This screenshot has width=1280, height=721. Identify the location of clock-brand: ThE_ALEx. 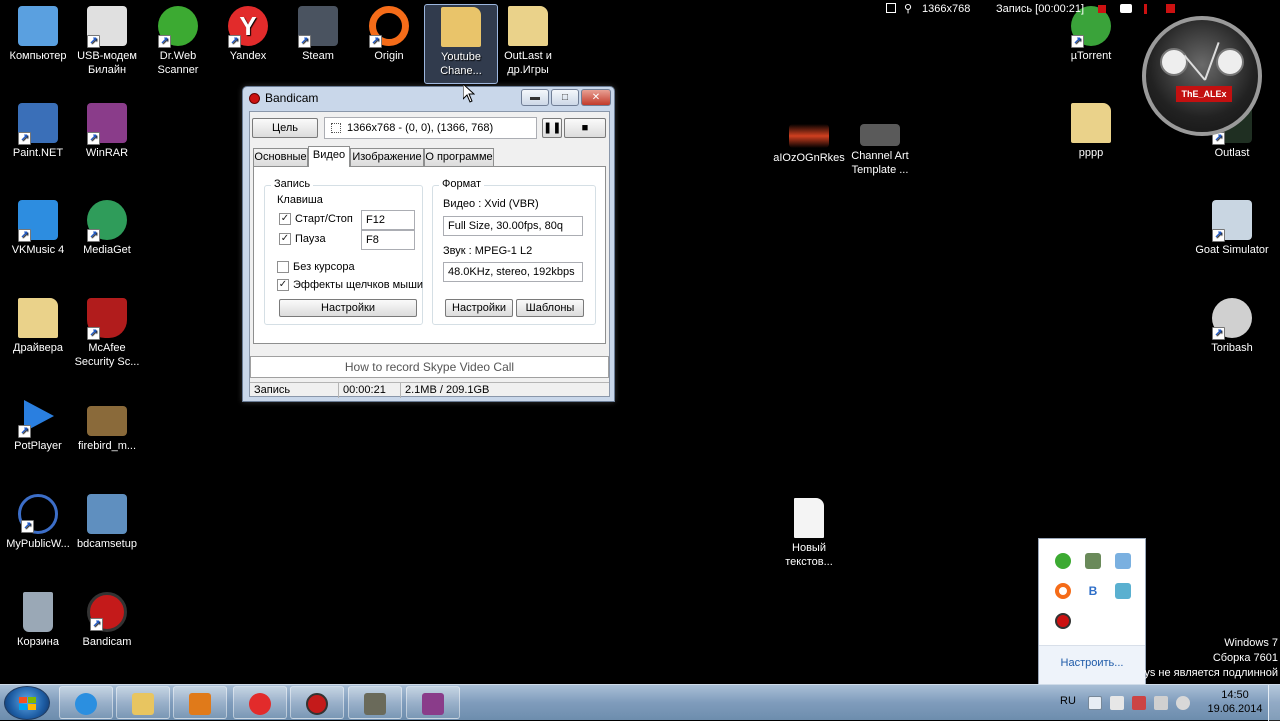
(1204, 94).